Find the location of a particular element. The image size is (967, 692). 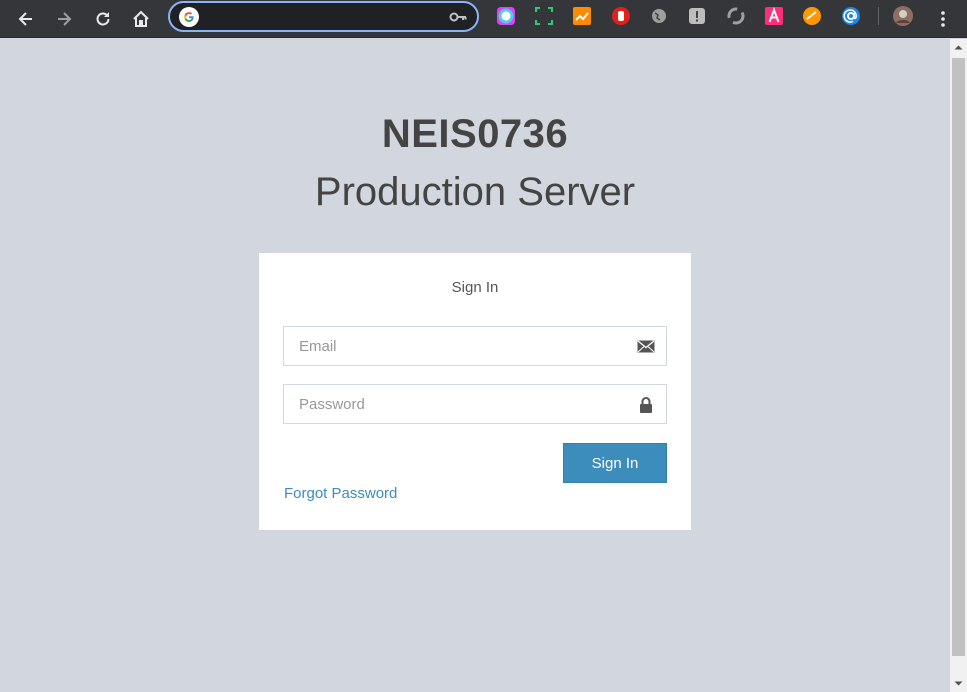

email-input is located at coordinates (454, 346).